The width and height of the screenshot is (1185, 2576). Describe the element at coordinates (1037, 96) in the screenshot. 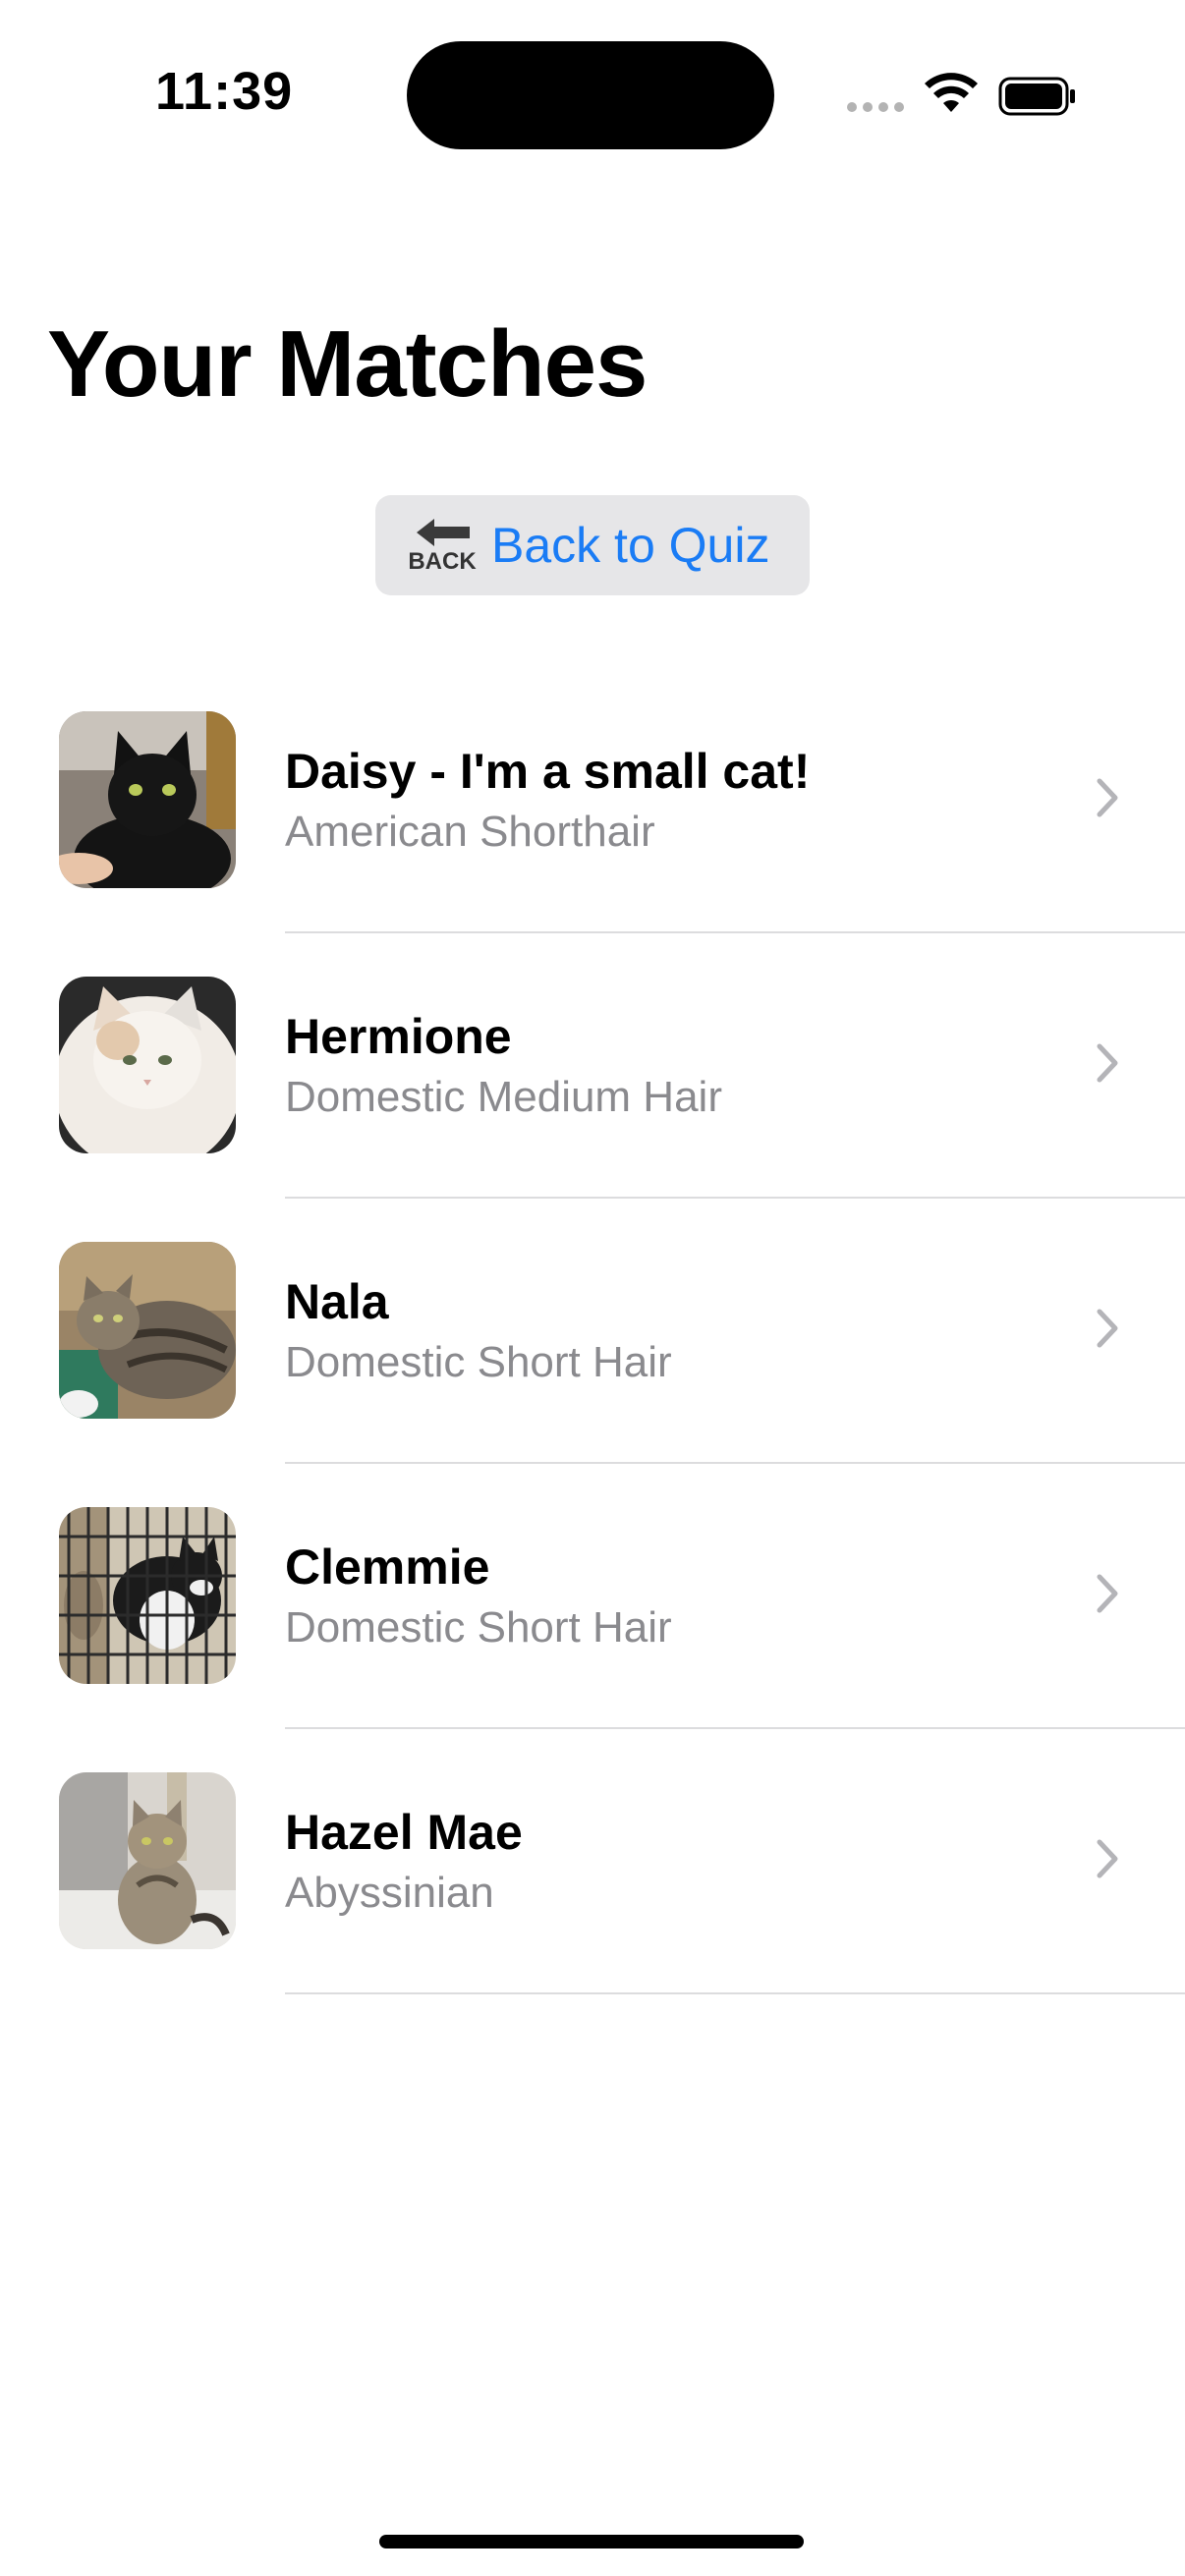

I see `battery-icon` at that location.